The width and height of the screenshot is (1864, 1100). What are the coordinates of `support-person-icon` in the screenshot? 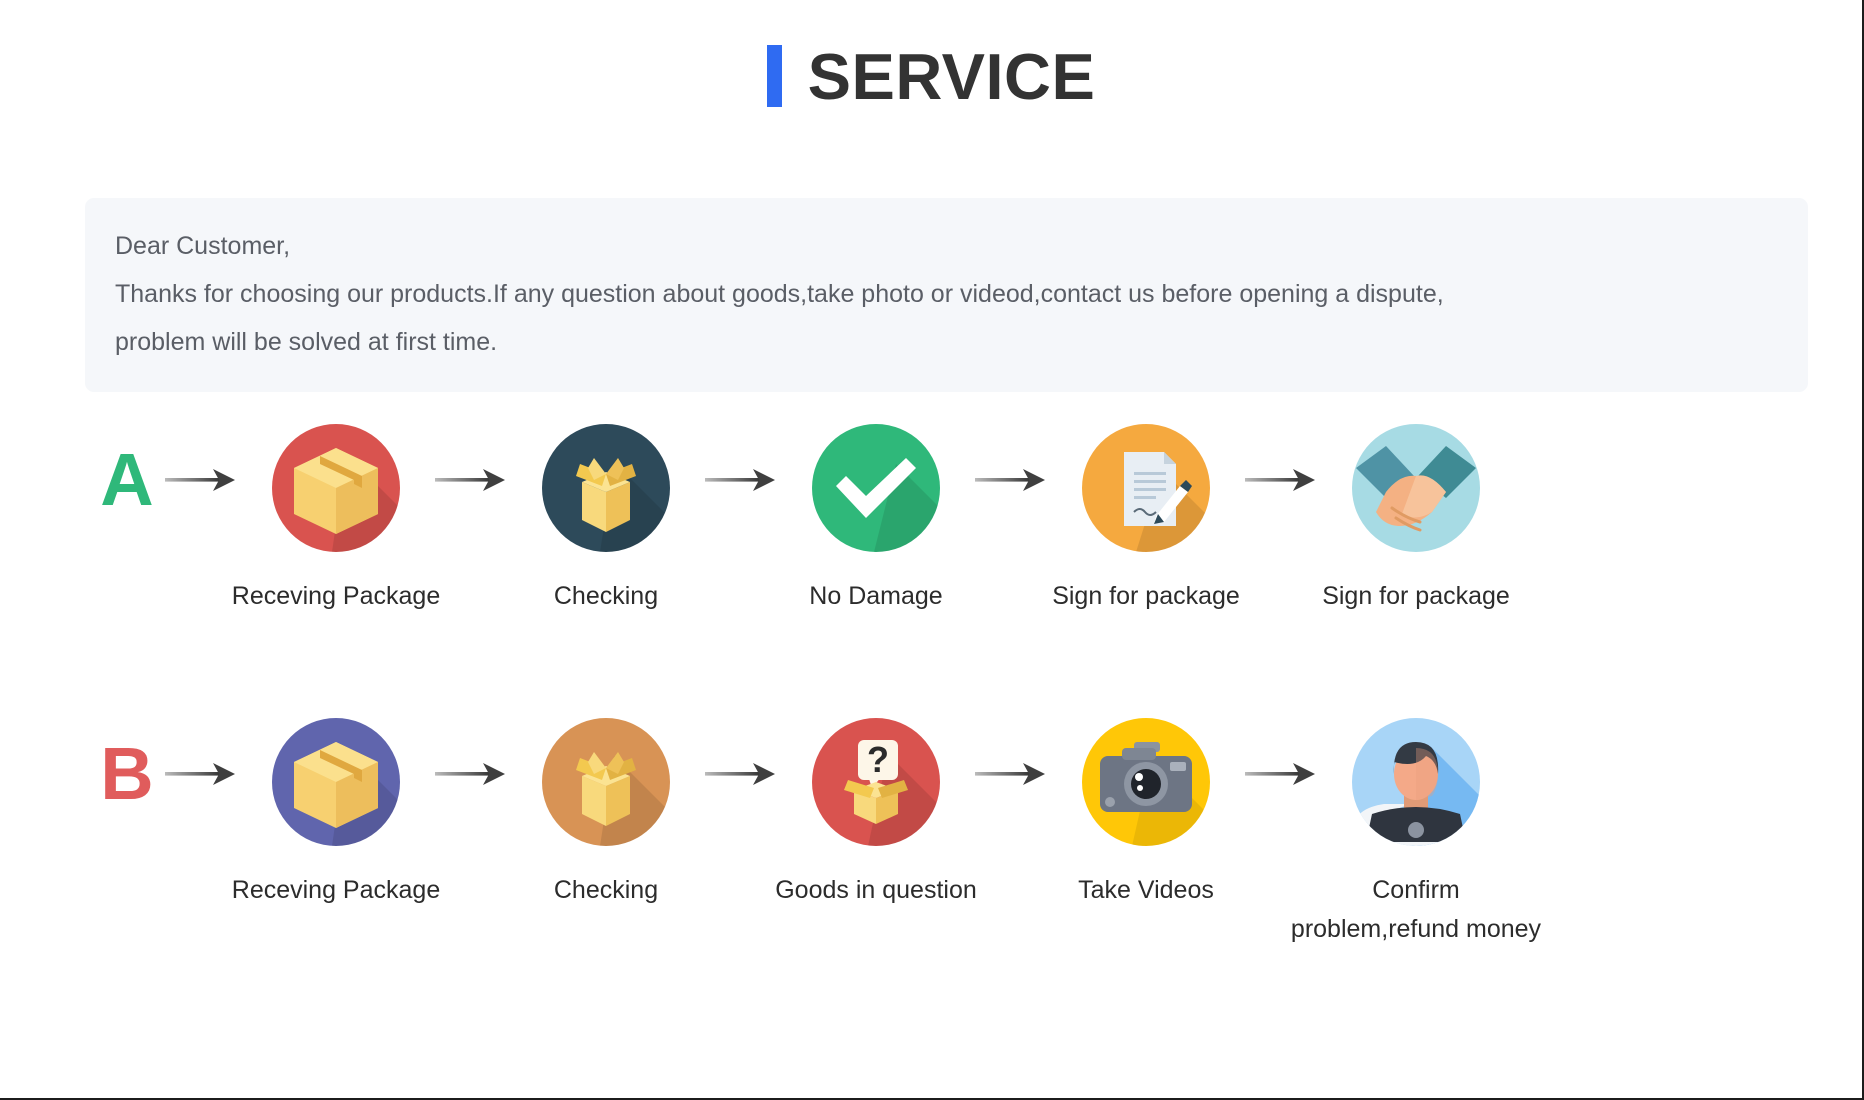 It's located at (1416, 782).